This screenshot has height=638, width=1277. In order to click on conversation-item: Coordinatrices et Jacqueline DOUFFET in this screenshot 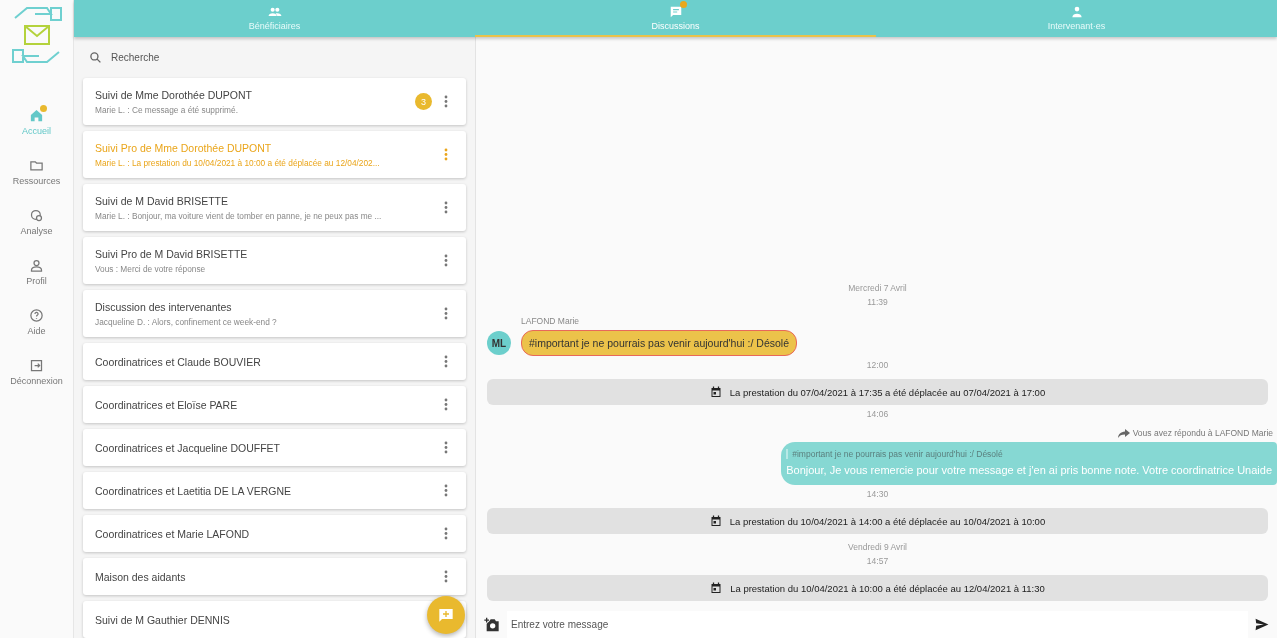, I will do `click(274, 447)`.